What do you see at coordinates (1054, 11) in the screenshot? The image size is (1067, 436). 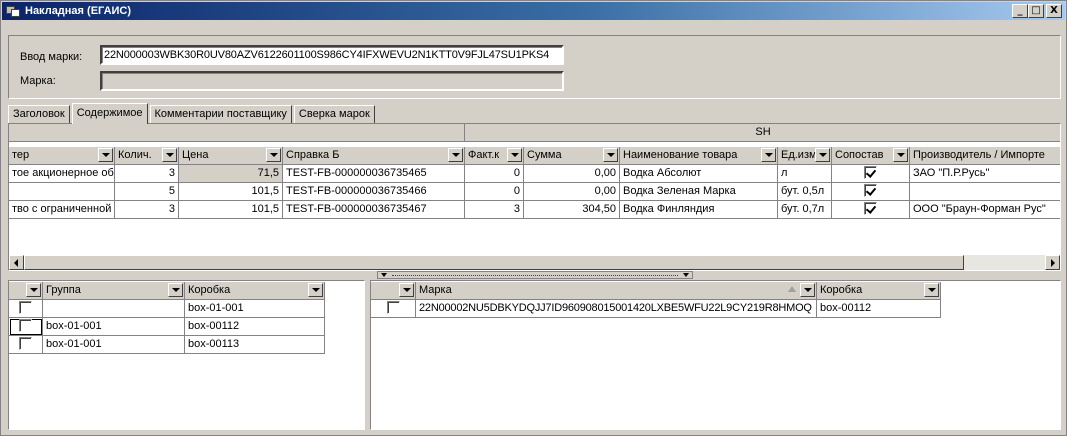 I see `close-button: X` at bounding box center [1054, 11].